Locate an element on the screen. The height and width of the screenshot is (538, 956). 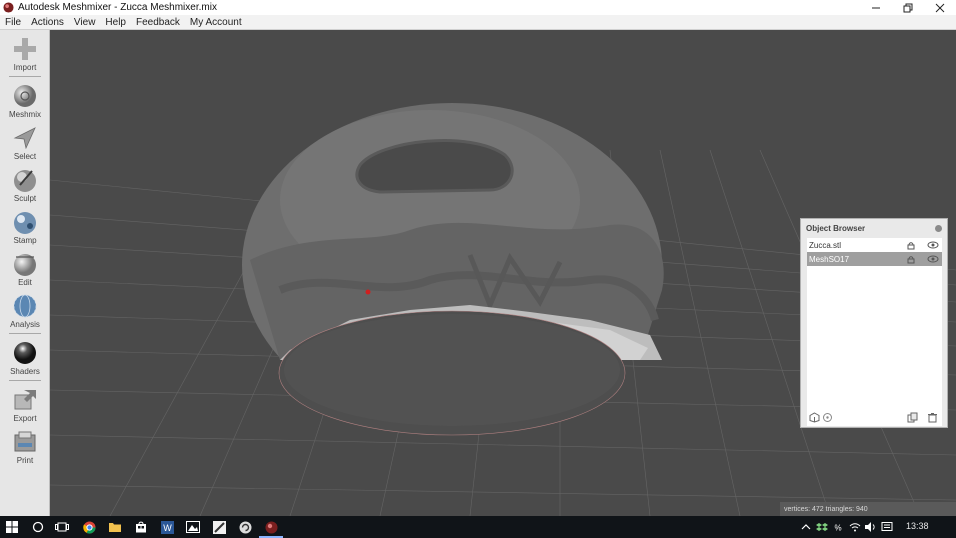
minimize-icon is located at coordinates (876, 7).